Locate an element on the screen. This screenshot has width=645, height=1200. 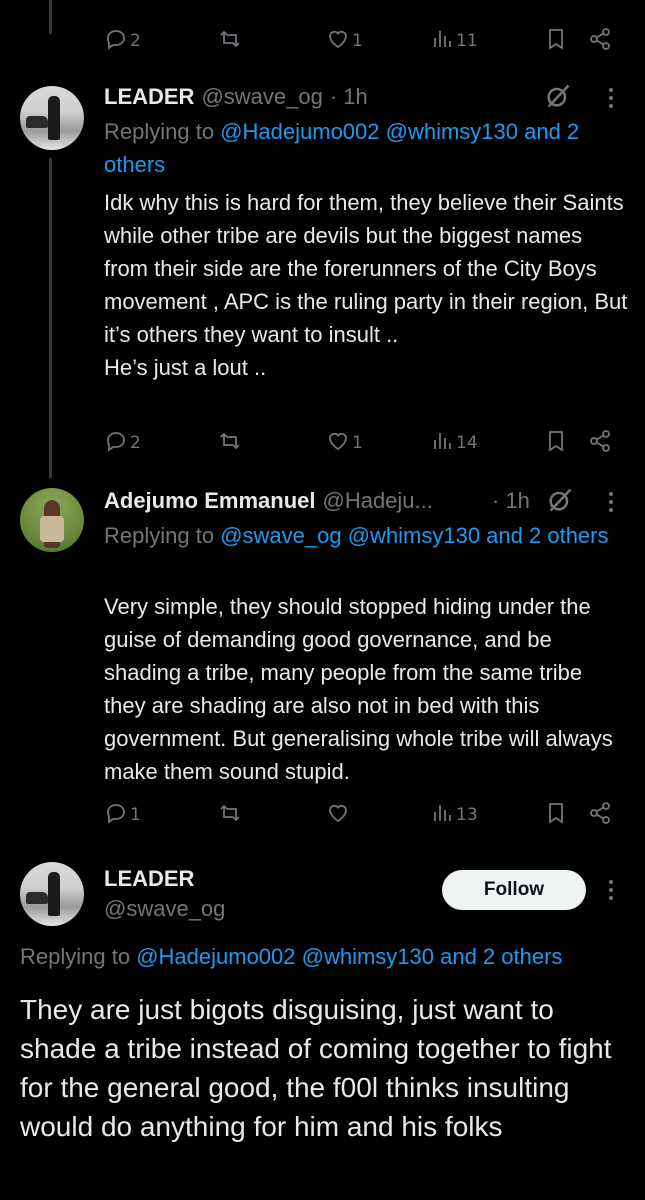
follow-button: Follow is located at coordinates (514, 890).